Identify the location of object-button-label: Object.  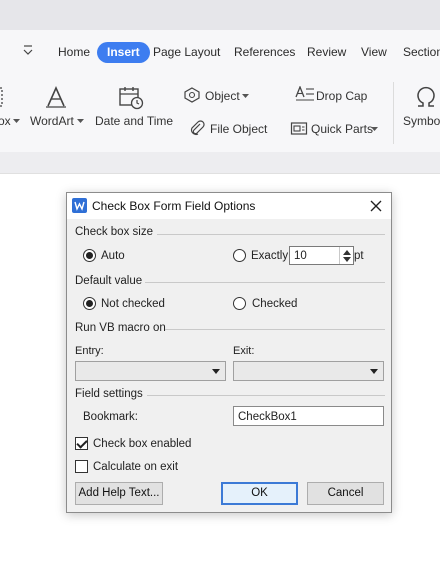
(222, 96).